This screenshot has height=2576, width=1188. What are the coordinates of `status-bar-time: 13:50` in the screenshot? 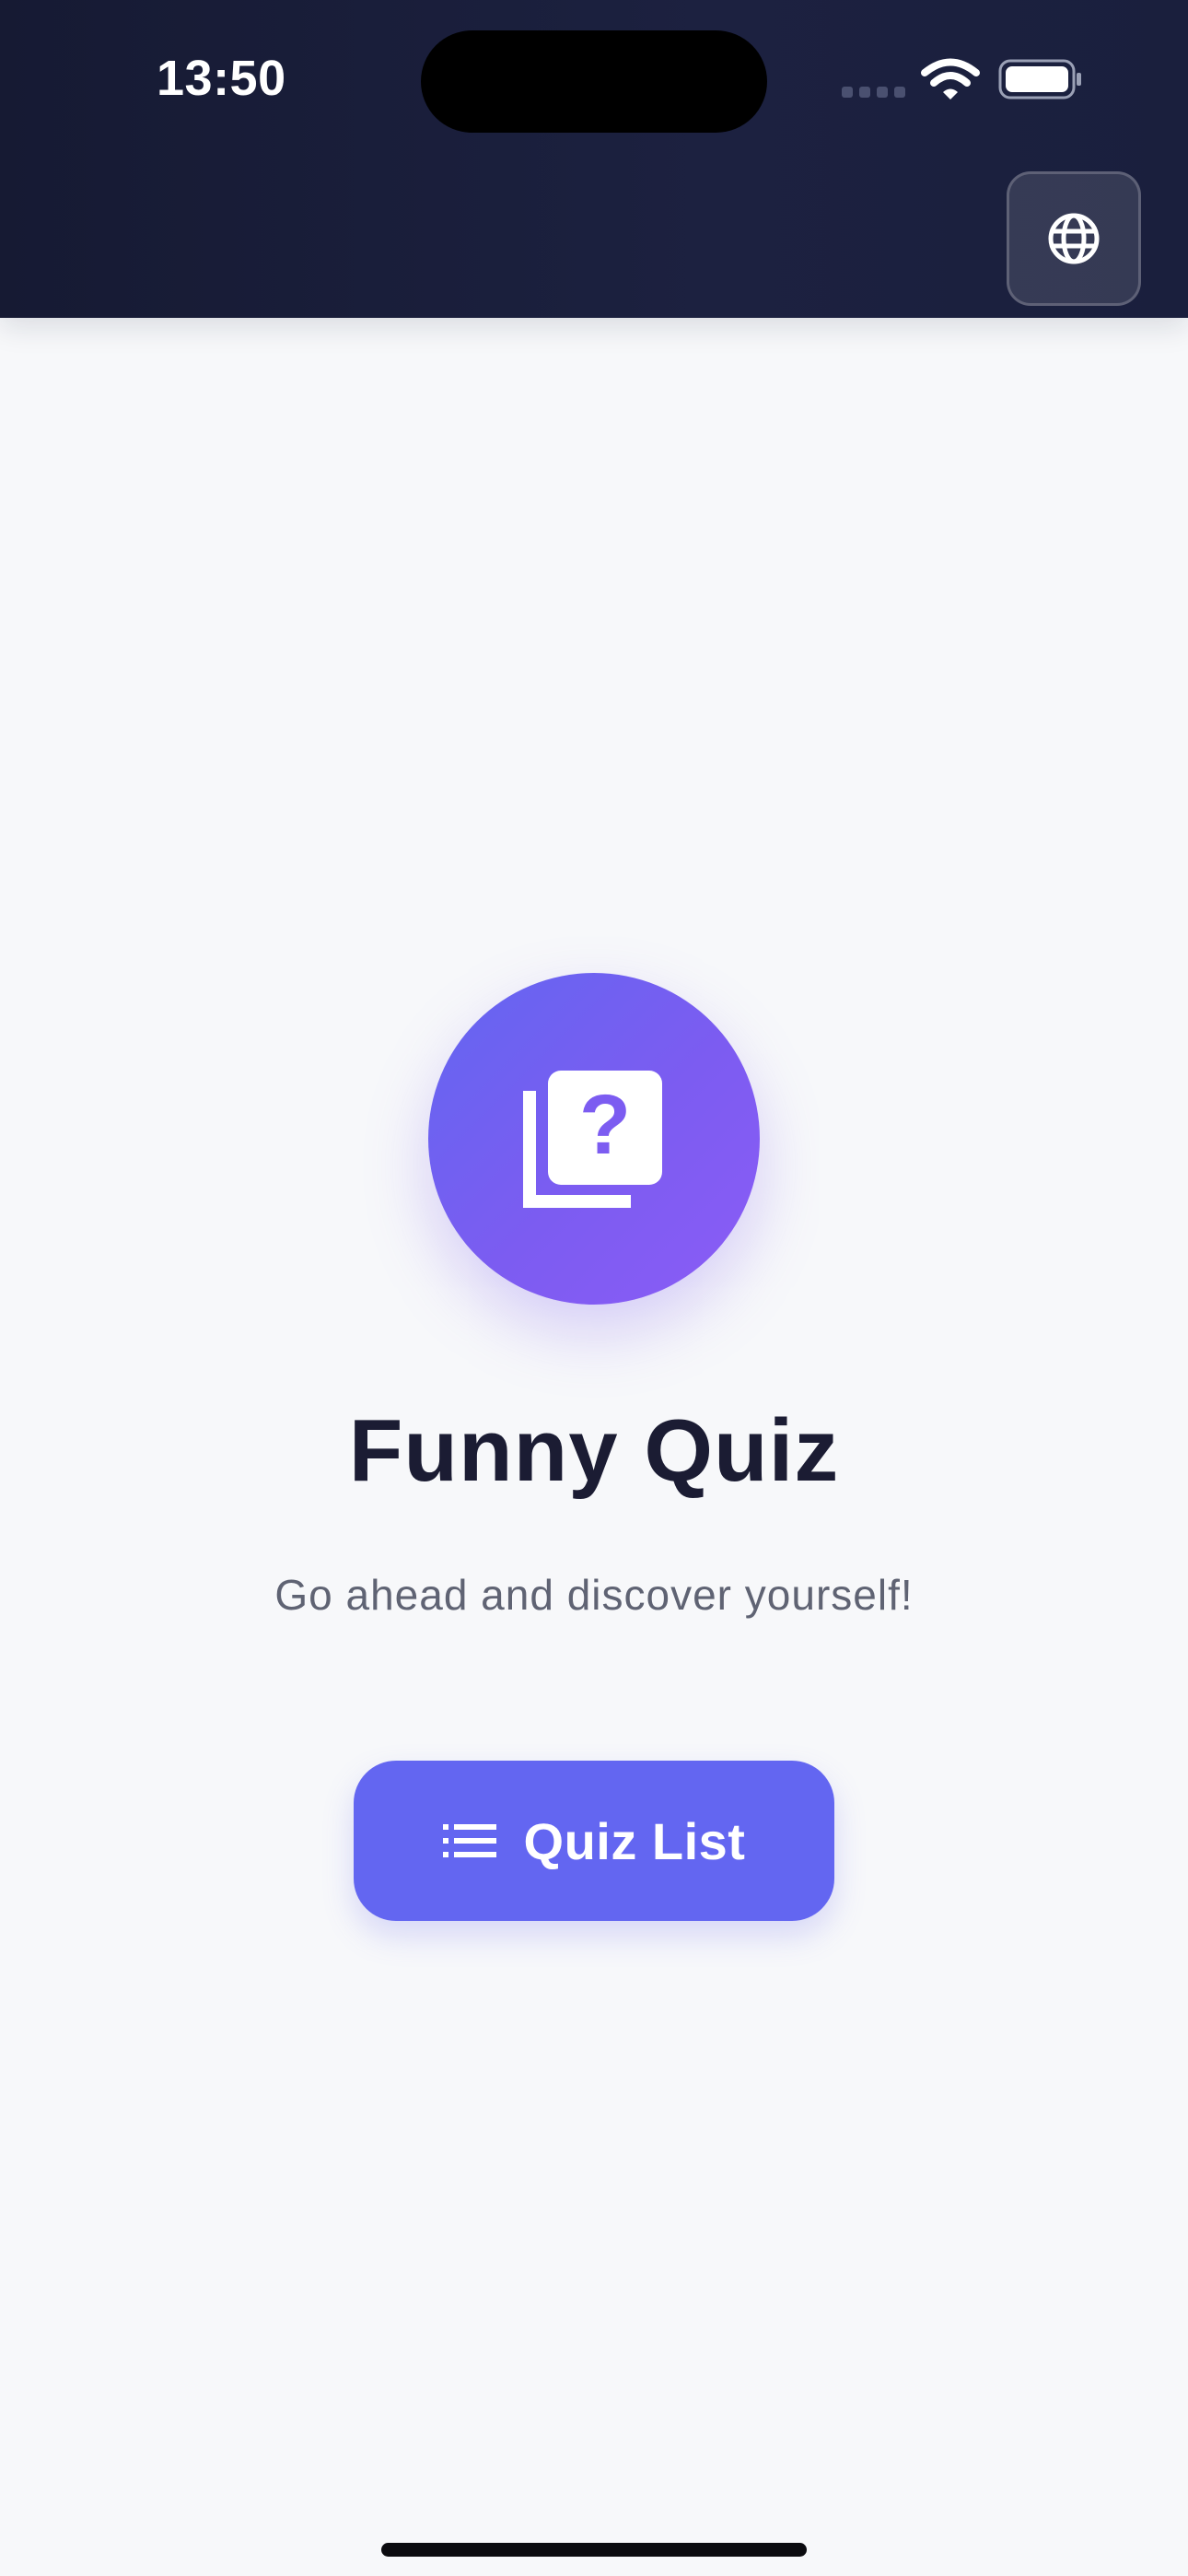 It's located at (221, 78).